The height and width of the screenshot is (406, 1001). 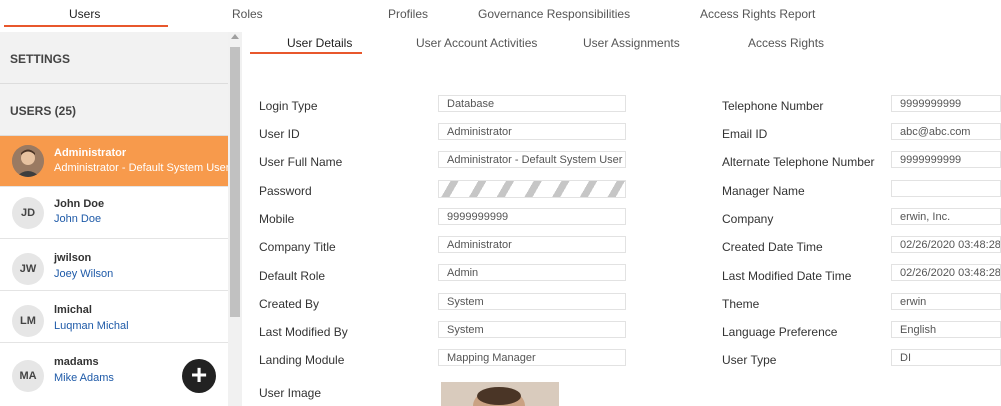 I want to click on user-username: jwilson, so click(x=73, y=258).